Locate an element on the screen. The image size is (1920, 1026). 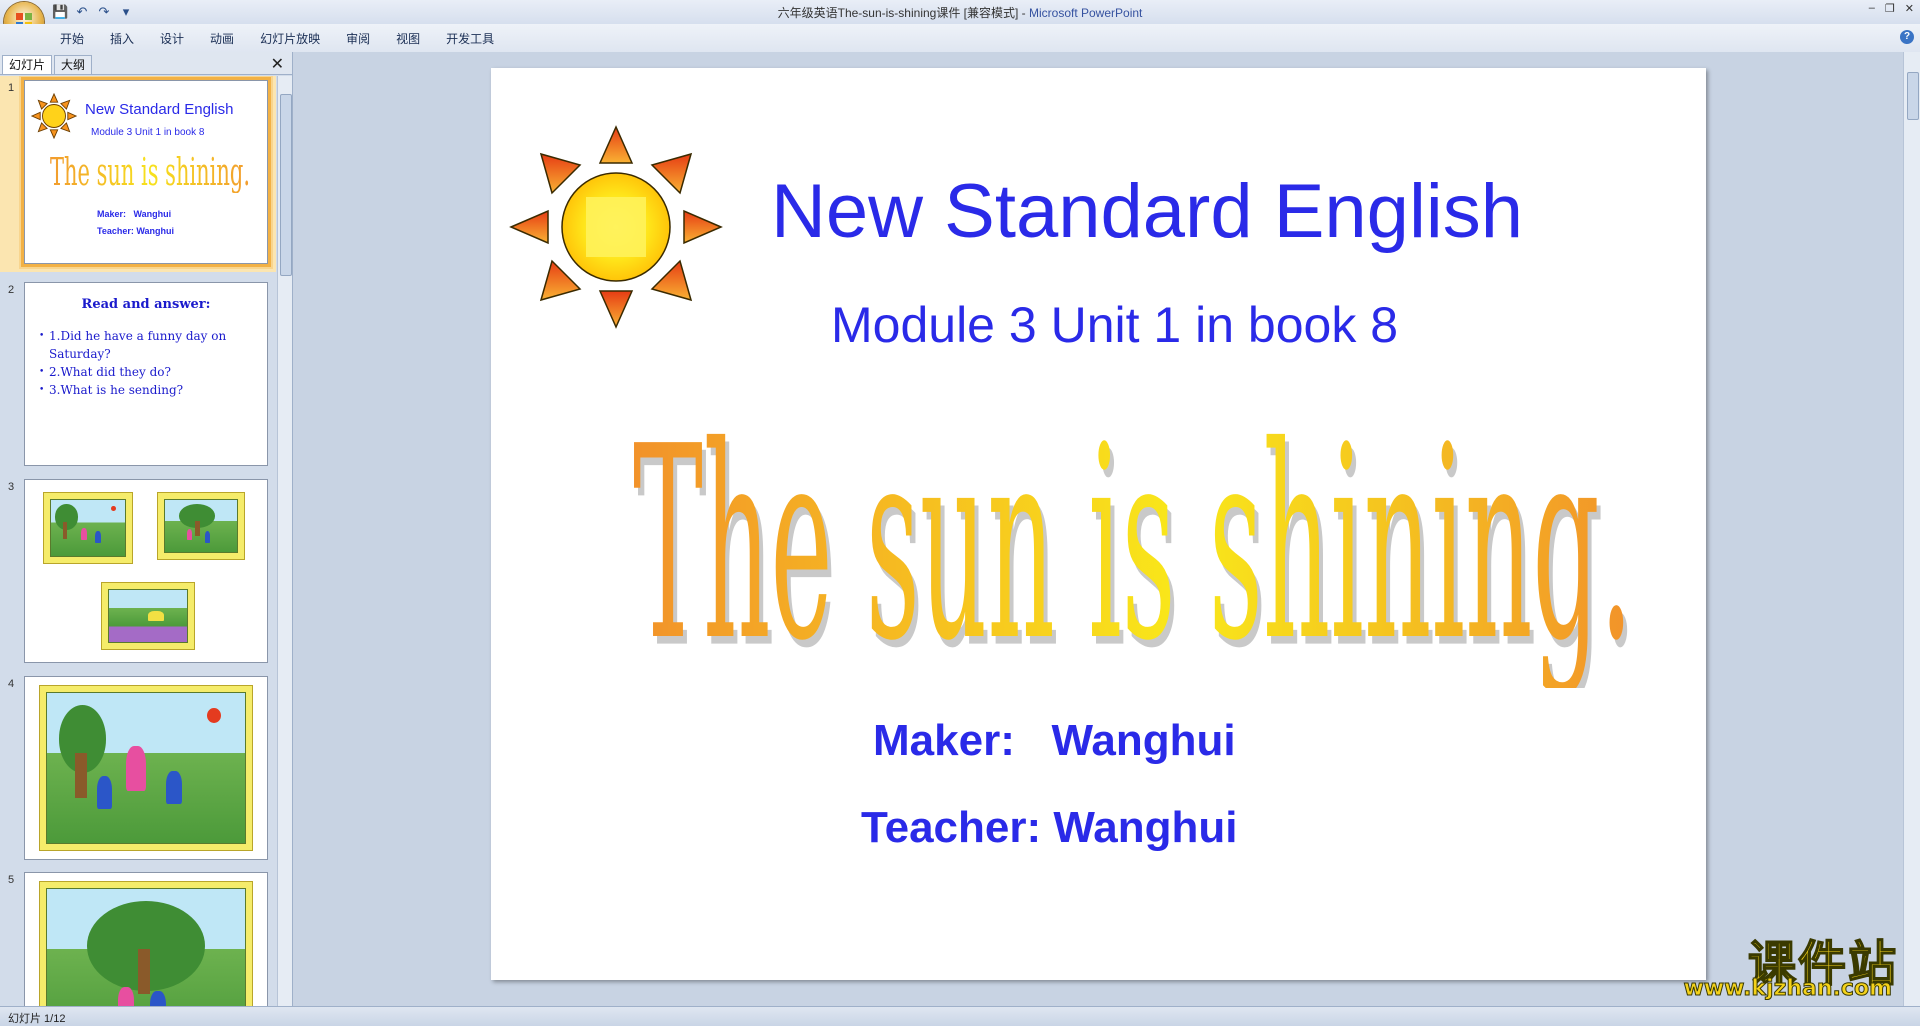
thumb-wordart: The sun is shining. is located at coordinates (150, 171).